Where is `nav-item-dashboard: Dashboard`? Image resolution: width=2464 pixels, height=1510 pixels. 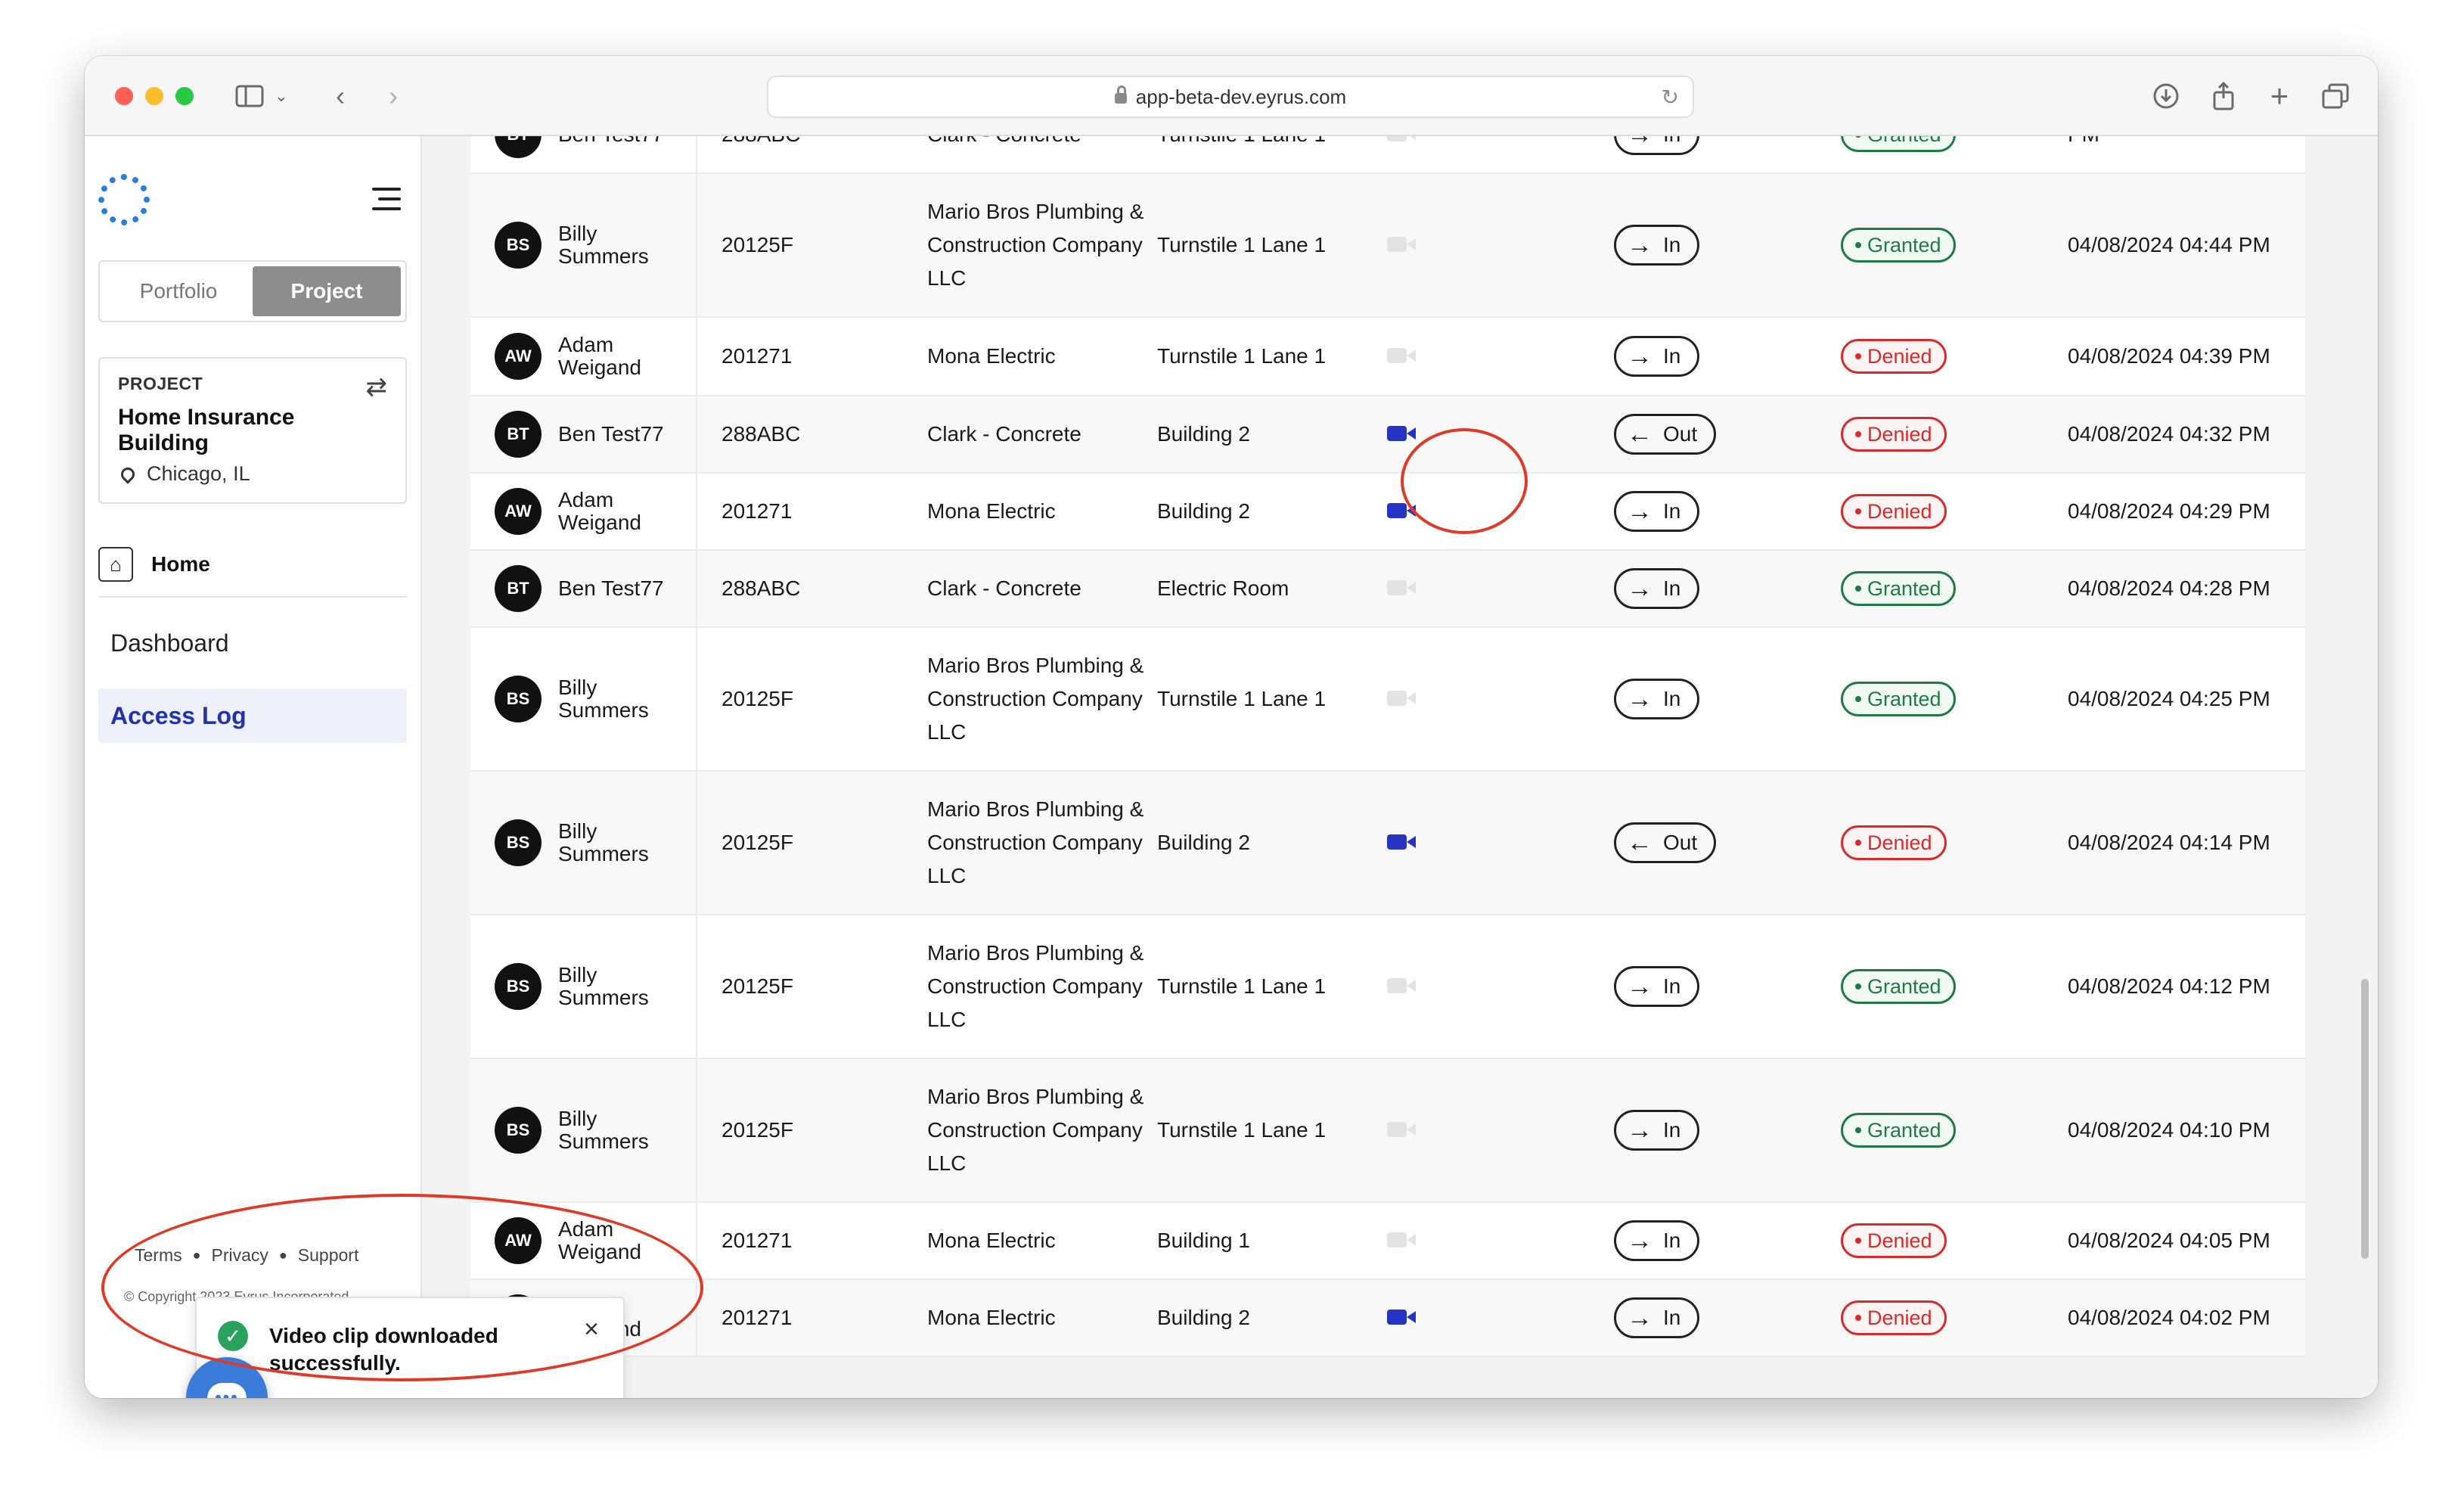
nav-item-dashboard: Dashboard is located at coordinates (169, 643).